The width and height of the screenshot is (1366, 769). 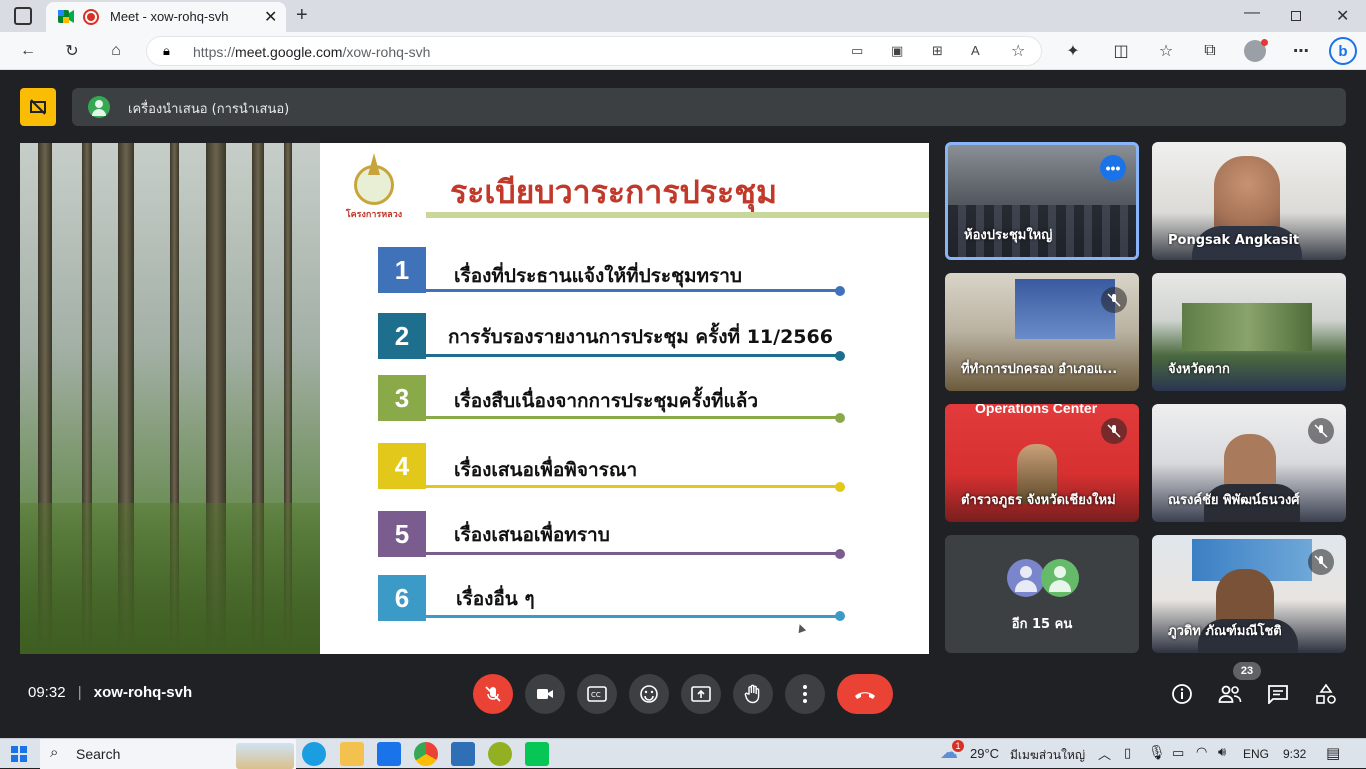 I want to click on reload-icon: ↻, so click(x=72, y=51).